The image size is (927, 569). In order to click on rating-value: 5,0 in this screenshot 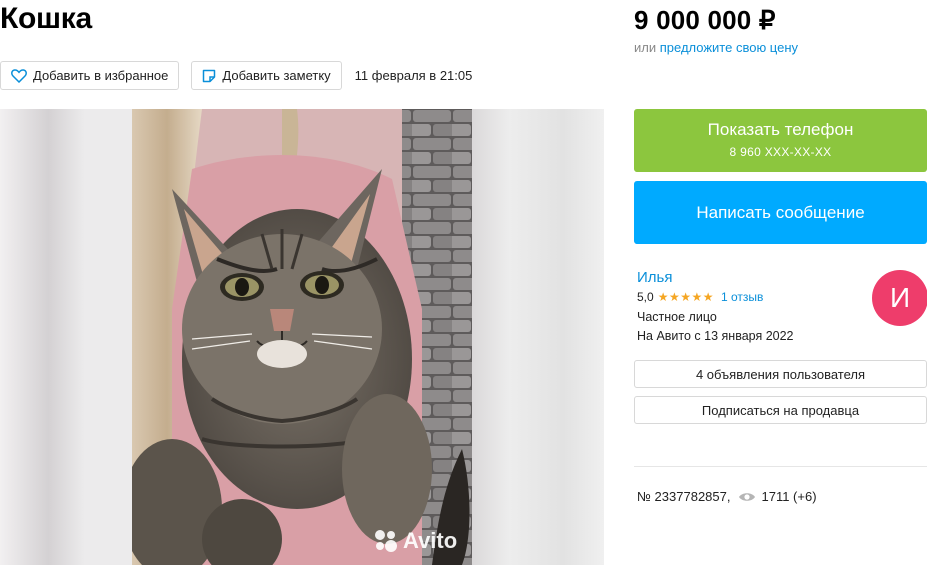, I will do `click(645, 297)`.